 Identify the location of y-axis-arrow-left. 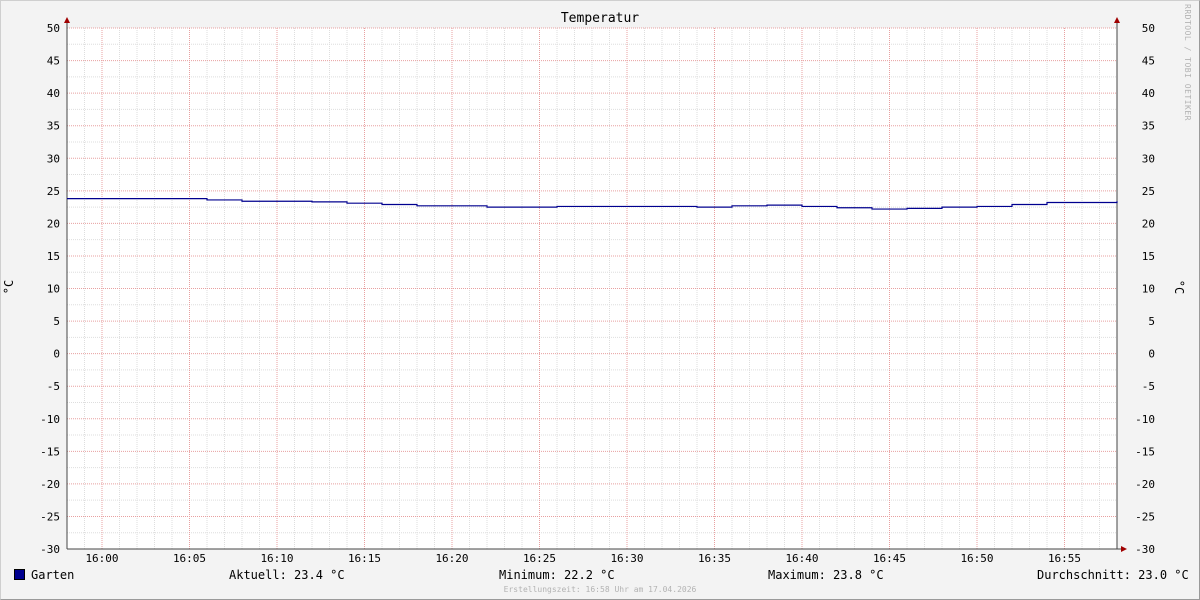
(67, 20).